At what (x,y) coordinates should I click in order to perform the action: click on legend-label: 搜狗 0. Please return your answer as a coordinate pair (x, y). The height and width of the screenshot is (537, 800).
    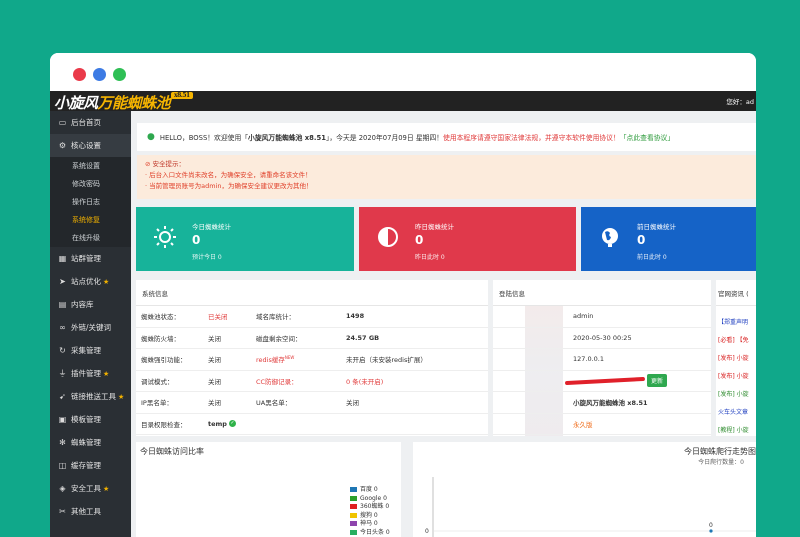
    Looking at the image, I should click on (369, 515).